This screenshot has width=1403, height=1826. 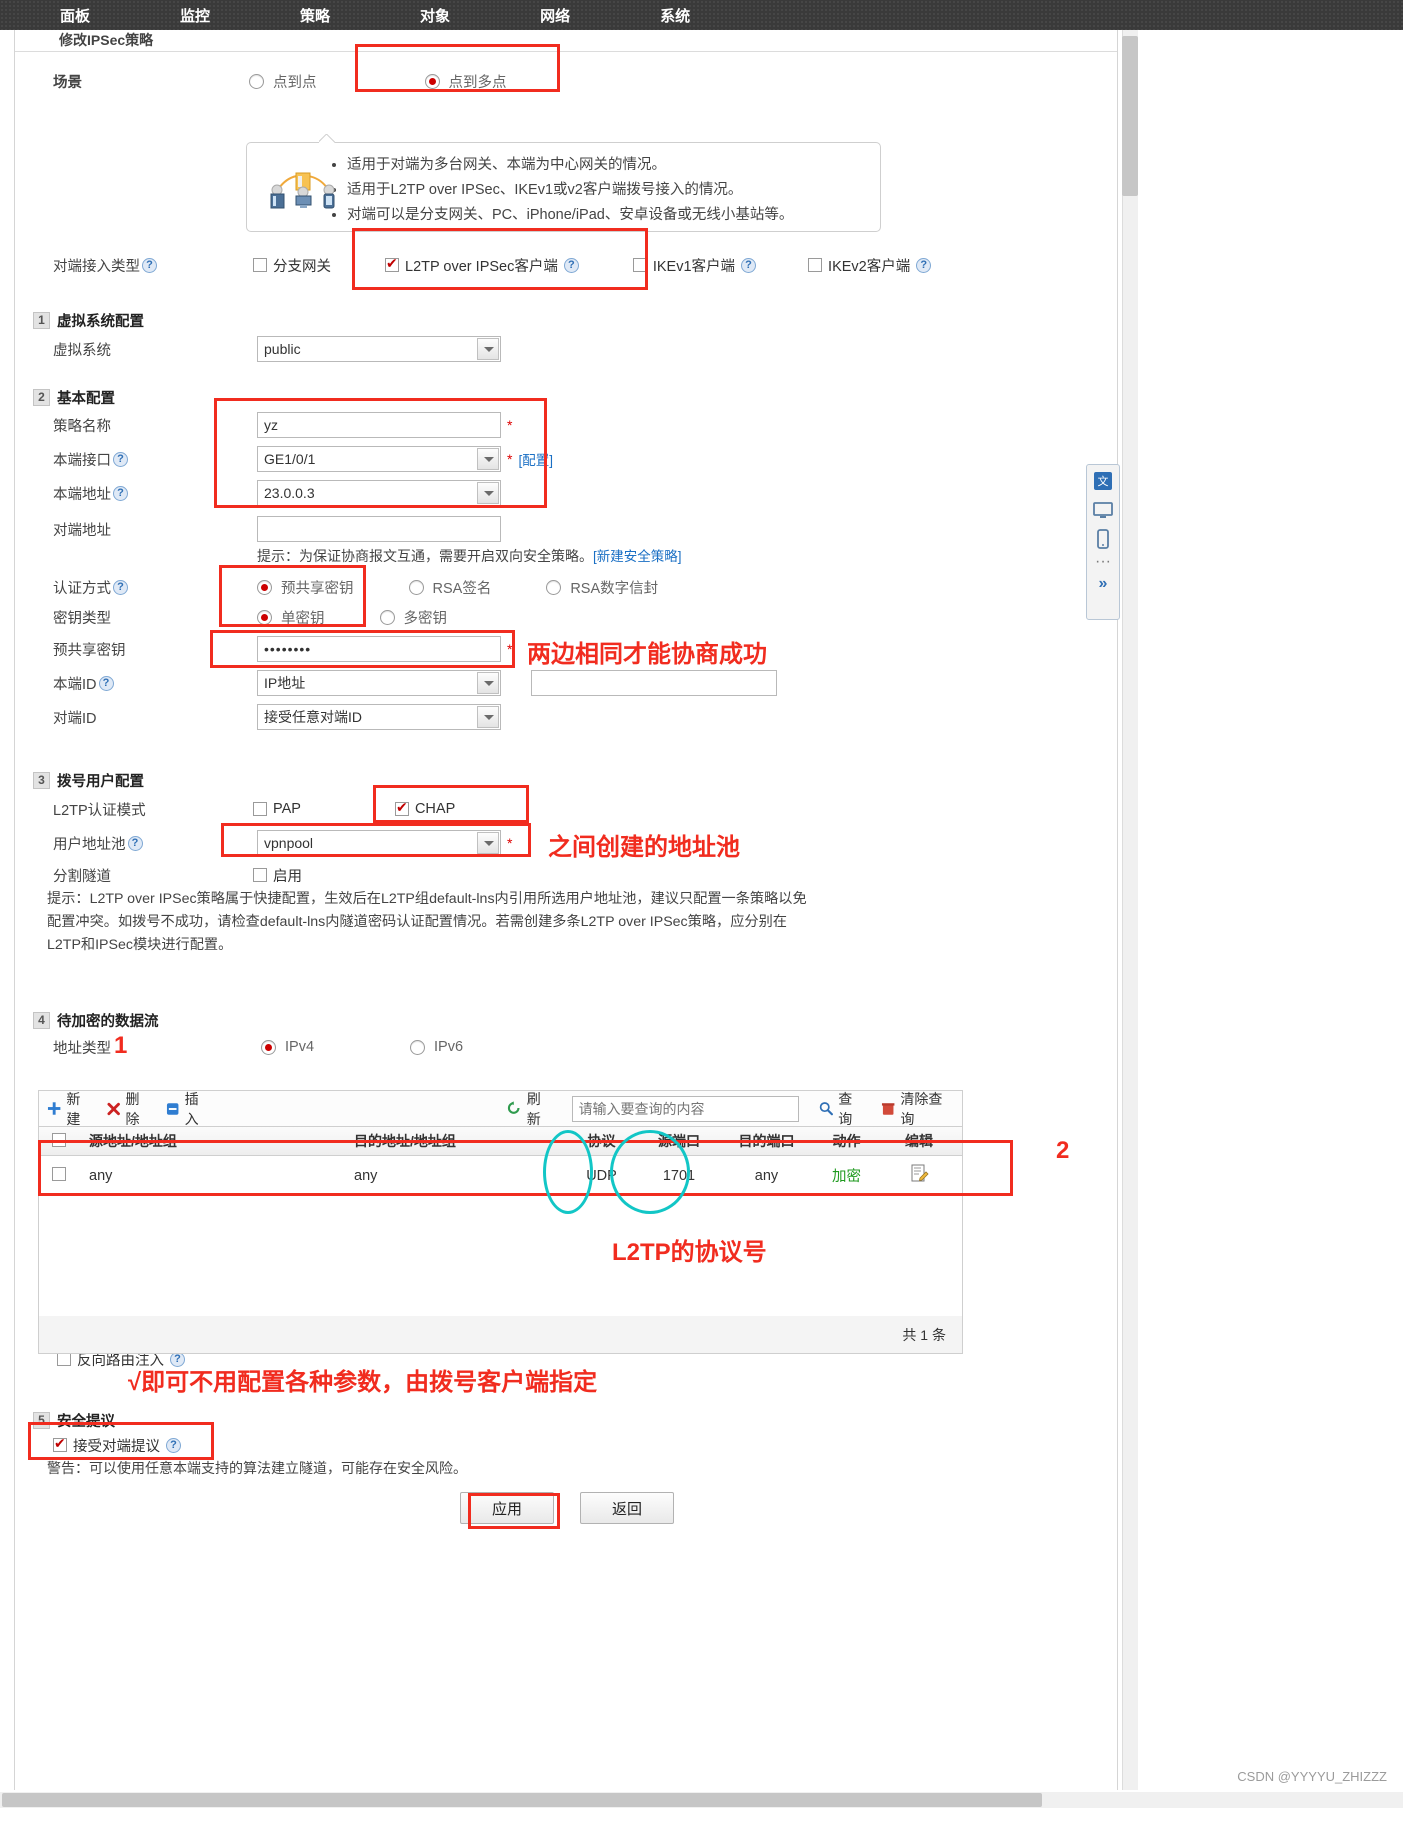 I want to click on local-id-text-input, so click(x=654, y=683).